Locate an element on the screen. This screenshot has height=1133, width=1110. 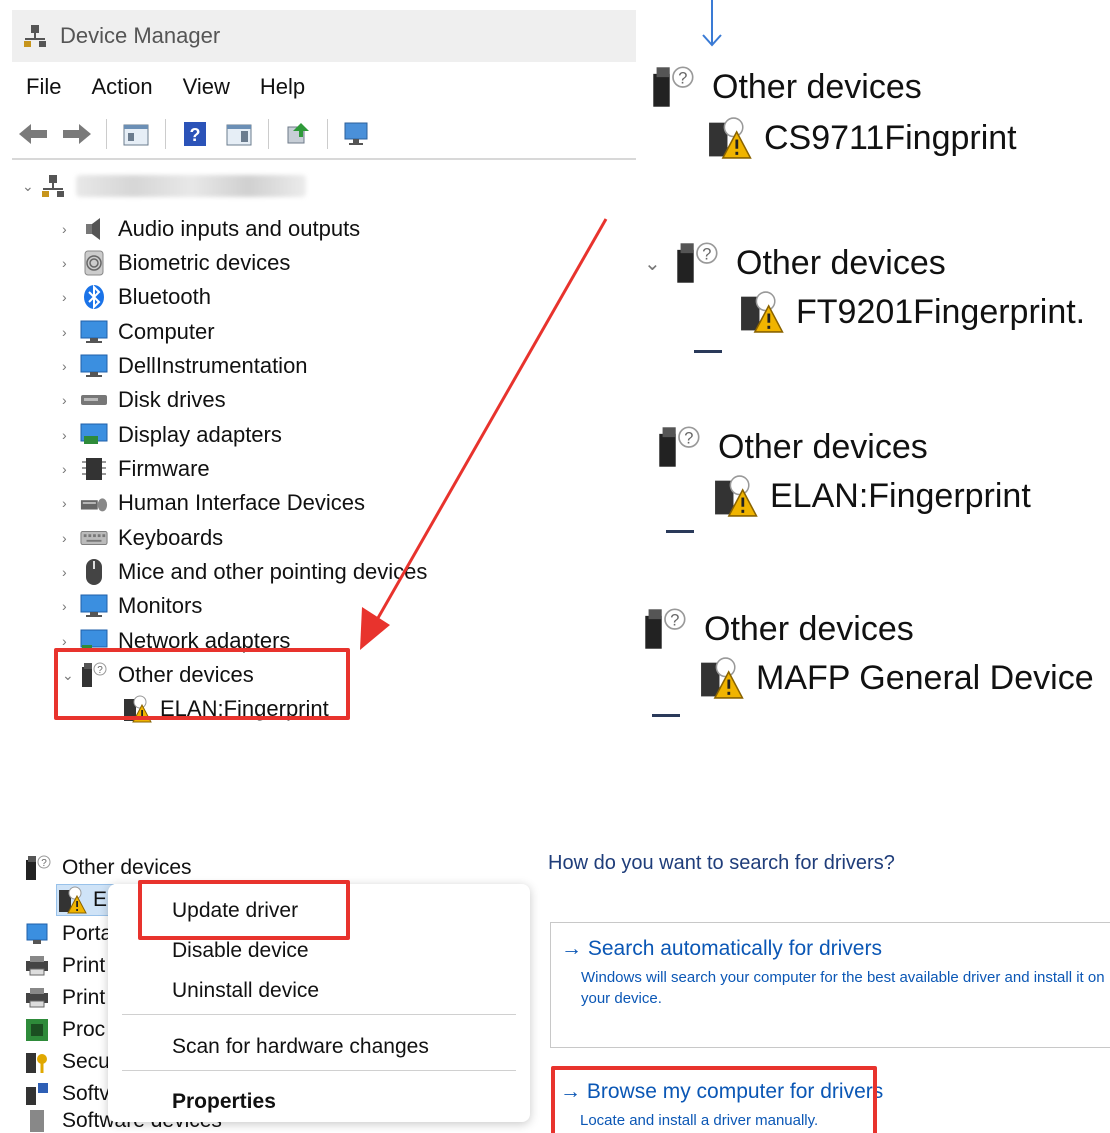
show-hide-console-icon is located at coordinates (136, 134).